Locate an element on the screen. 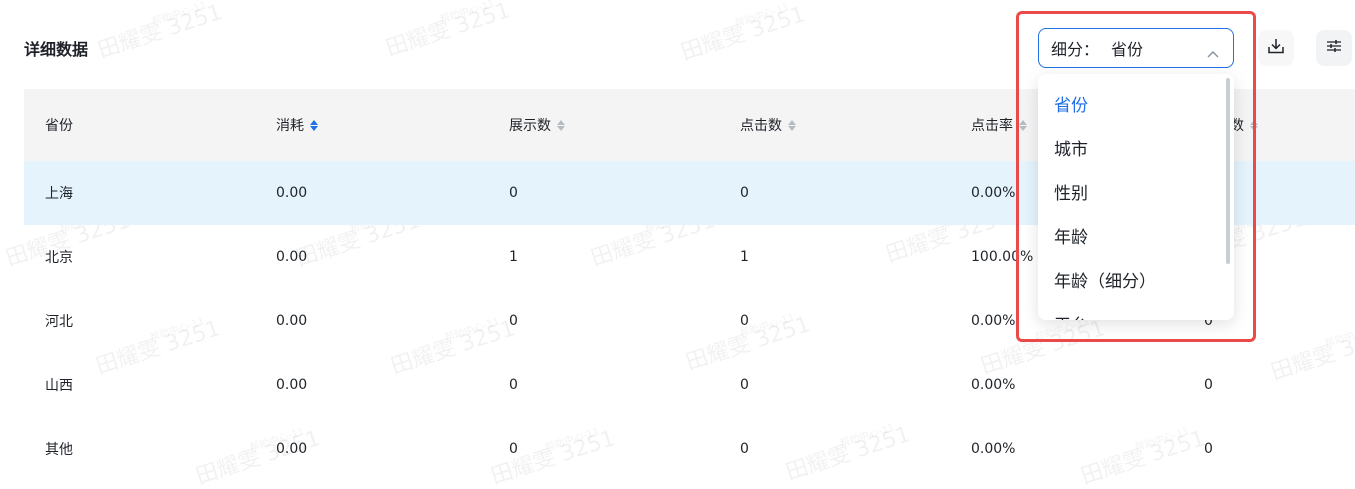 The height and width of the screenshot is (489, 1355). dropdown-option-platform: 平台 is located at coordinates (1136, 311).